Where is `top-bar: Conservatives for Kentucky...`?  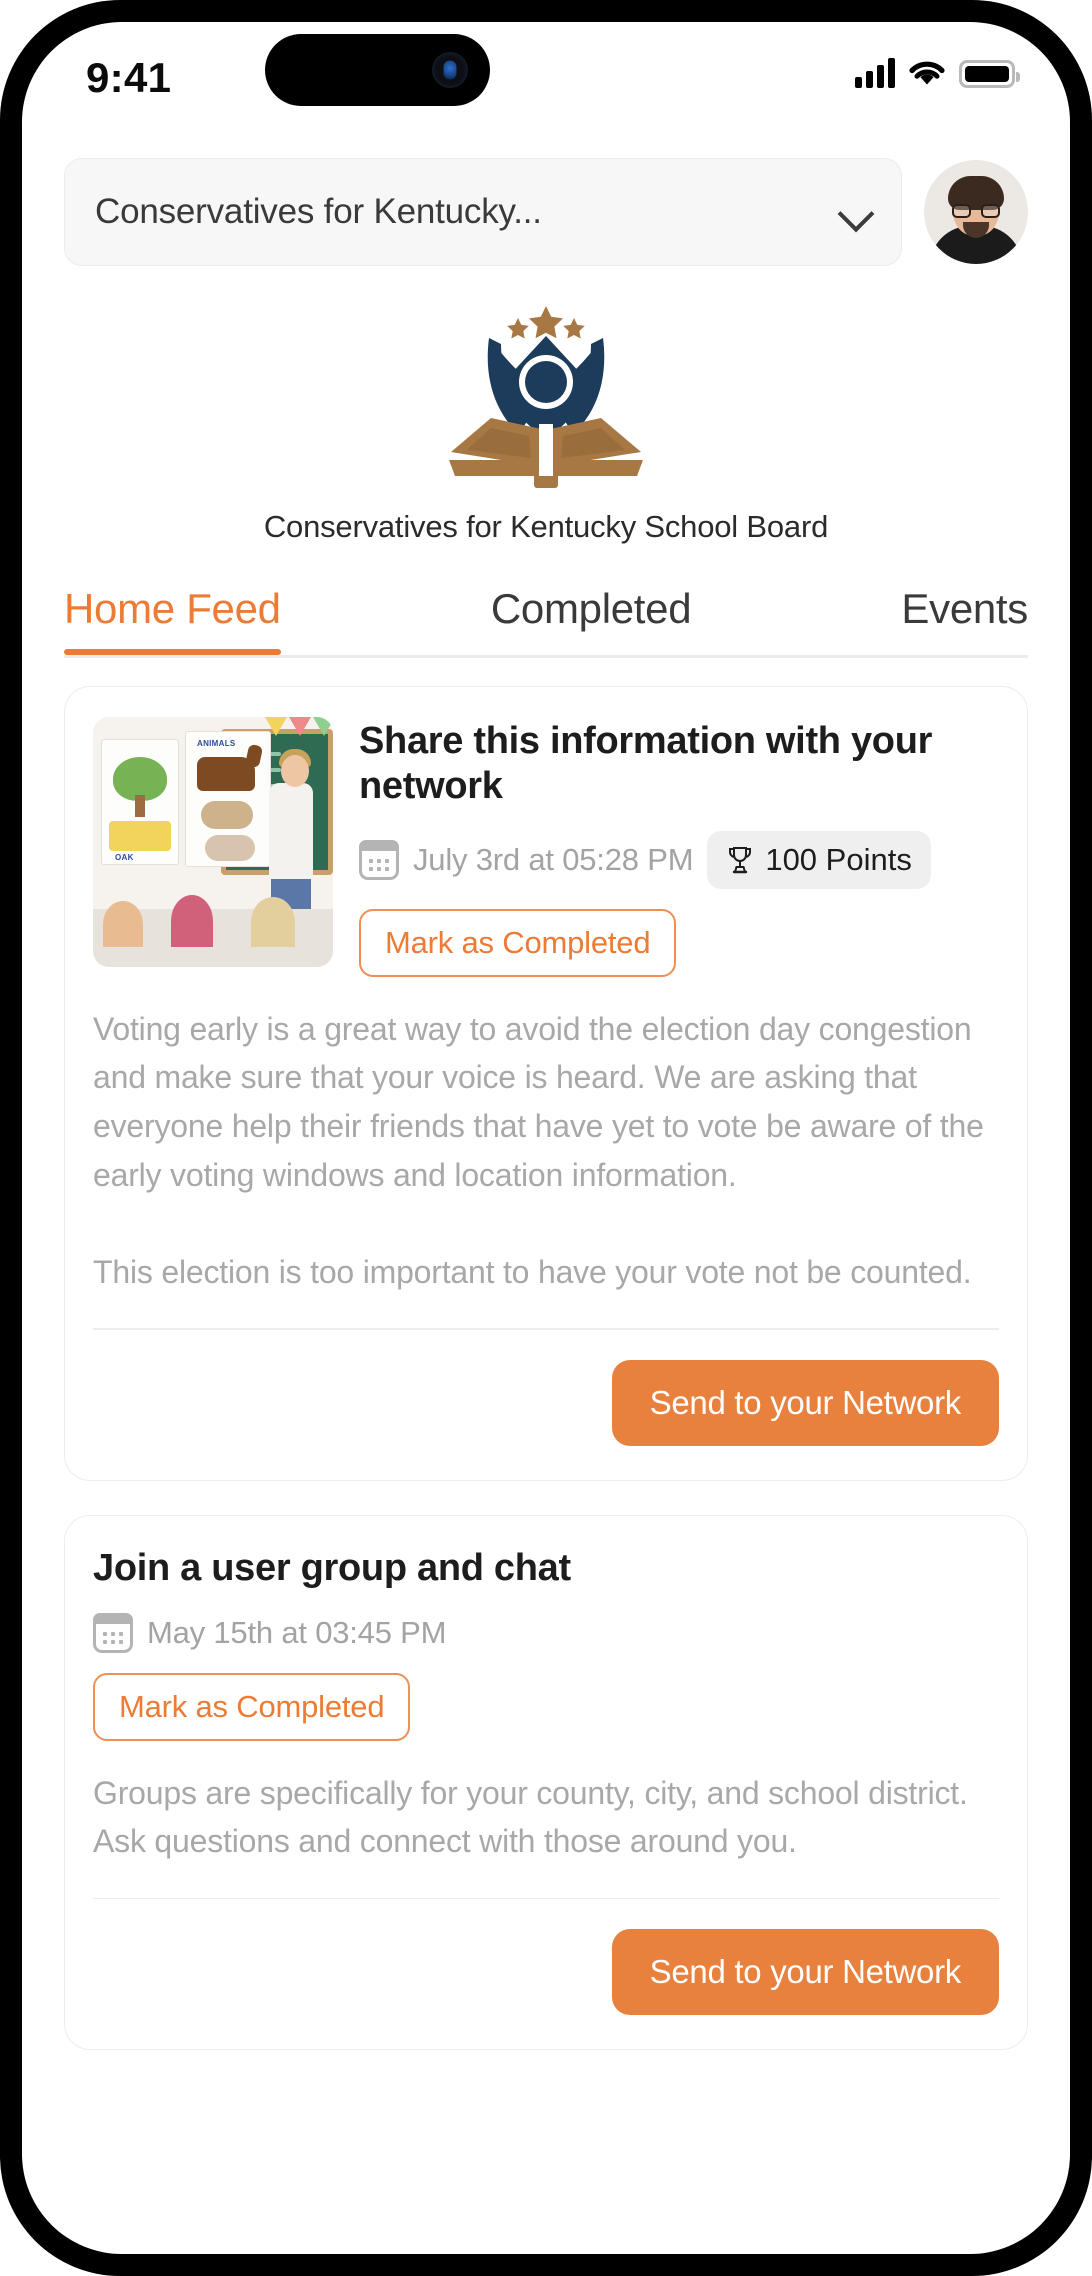 top-bar: Conservatives for Kentucky... is located at coordinates (546, 199).